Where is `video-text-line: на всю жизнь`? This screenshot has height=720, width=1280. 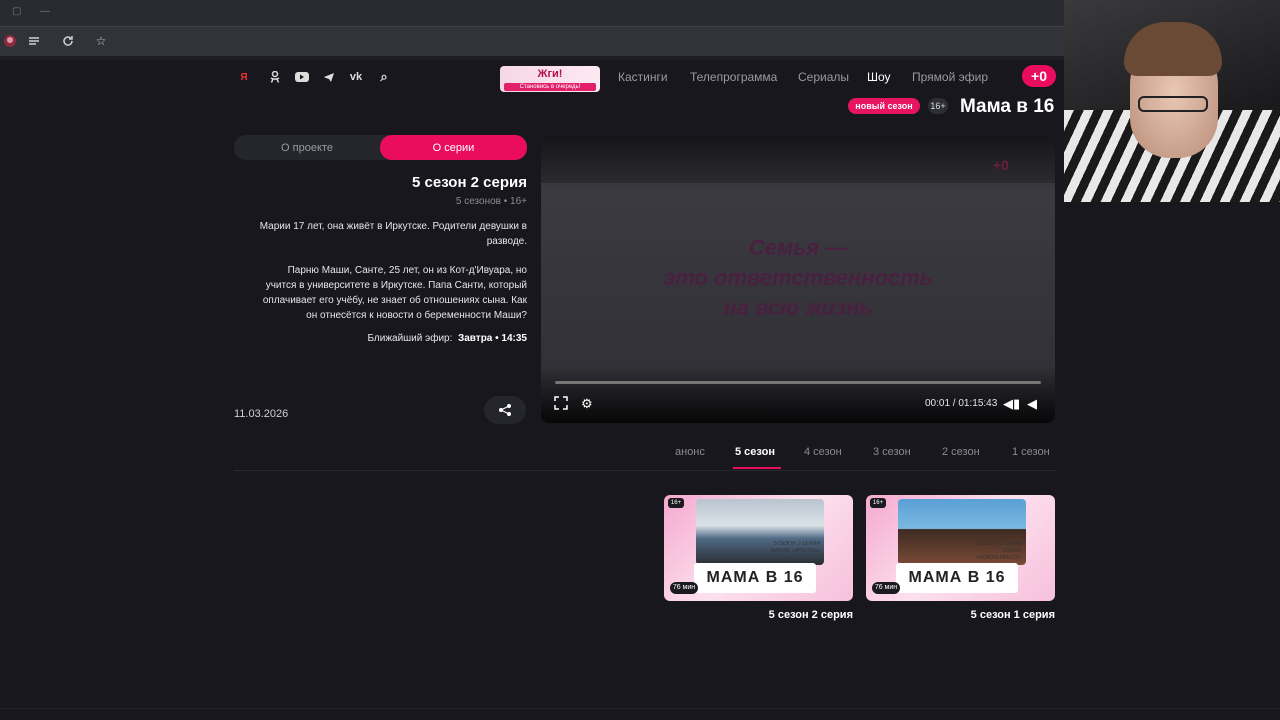 video-text-line: на всю жизнь is located at coordinates (798, 307).